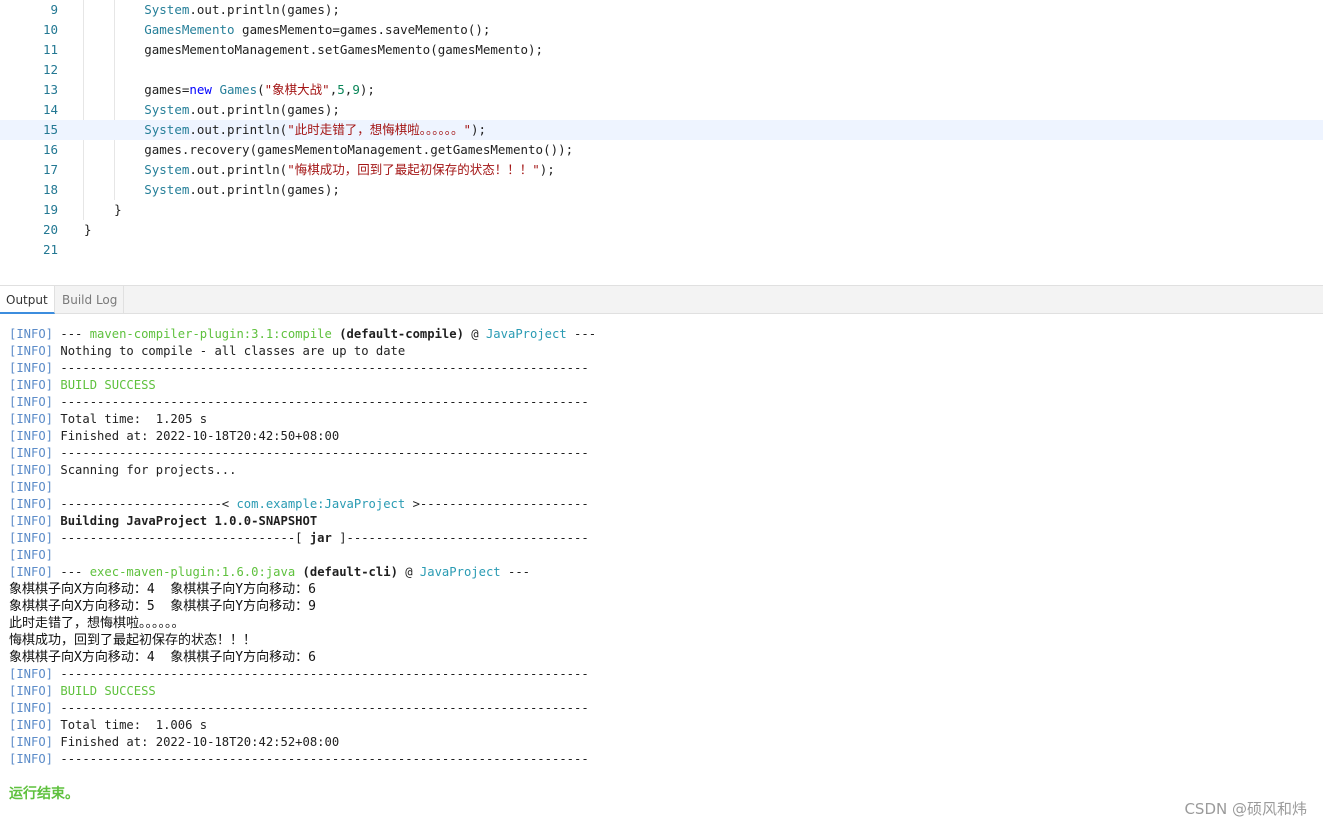  I want to click on output-line: 悔棋成功，回到了最起初保存的状态！！！, so click(132, 640).